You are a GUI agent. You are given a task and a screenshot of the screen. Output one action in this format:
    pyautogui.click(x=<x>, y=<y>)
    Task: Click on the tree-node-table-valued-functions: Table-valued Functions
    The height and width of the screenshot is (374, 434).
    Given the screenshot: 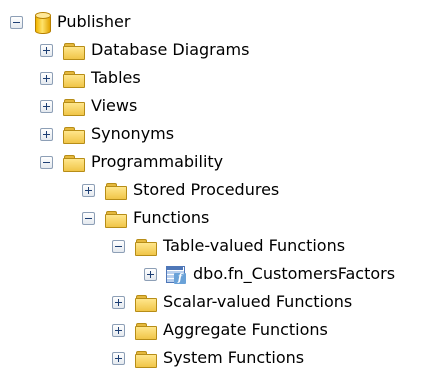 What is the action you would take?
    pyautogui.click(x=228, y=246)
    